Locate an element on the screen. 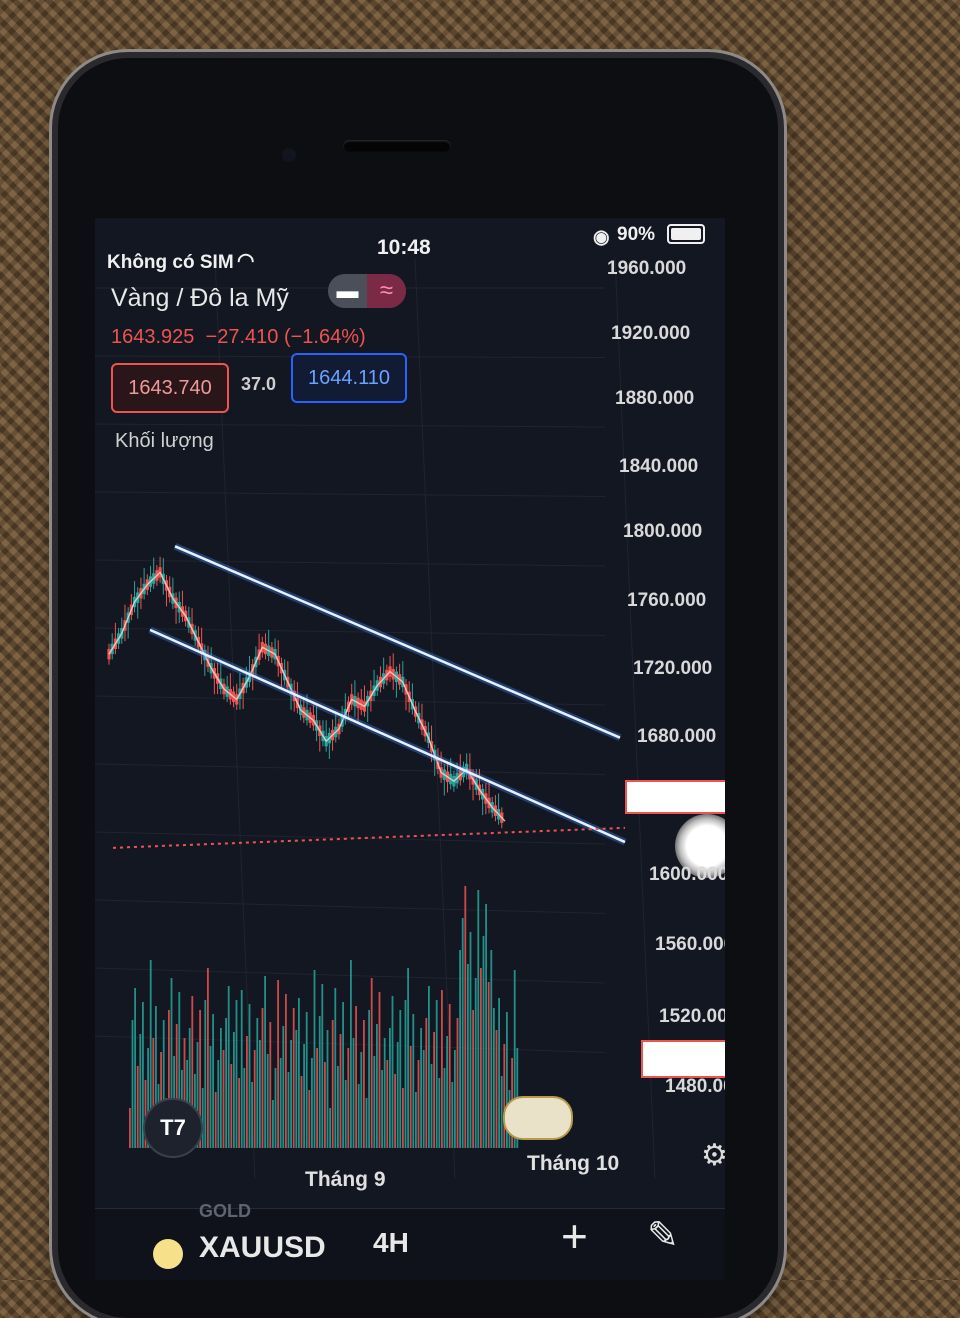 This screenshot has width=960, height=1318. interval-selector: 4H is located at coordinates (391, 1243).